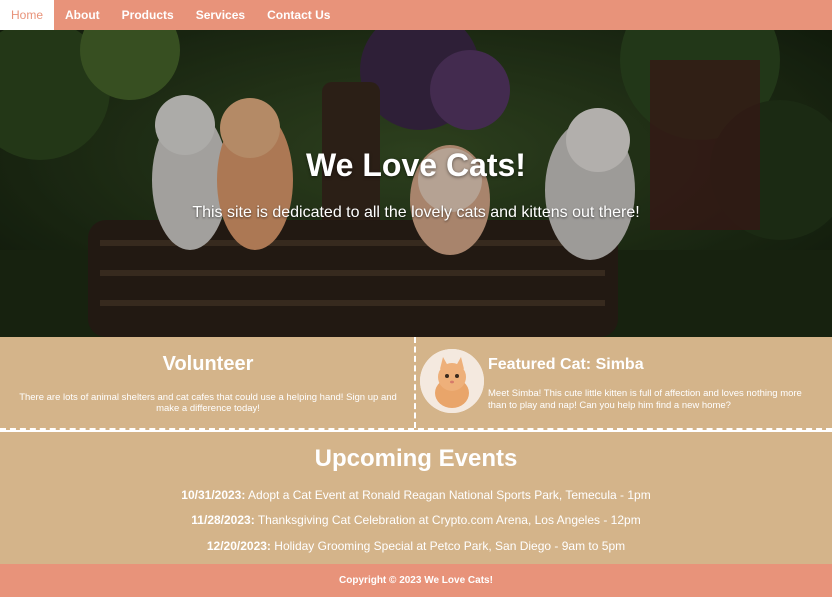 The height and width of the screenshot is (599, 832). What do you see at coordinates (148, 15) in the screenshot?
I see `nav-products: Products` at bounding box center [148, 15].